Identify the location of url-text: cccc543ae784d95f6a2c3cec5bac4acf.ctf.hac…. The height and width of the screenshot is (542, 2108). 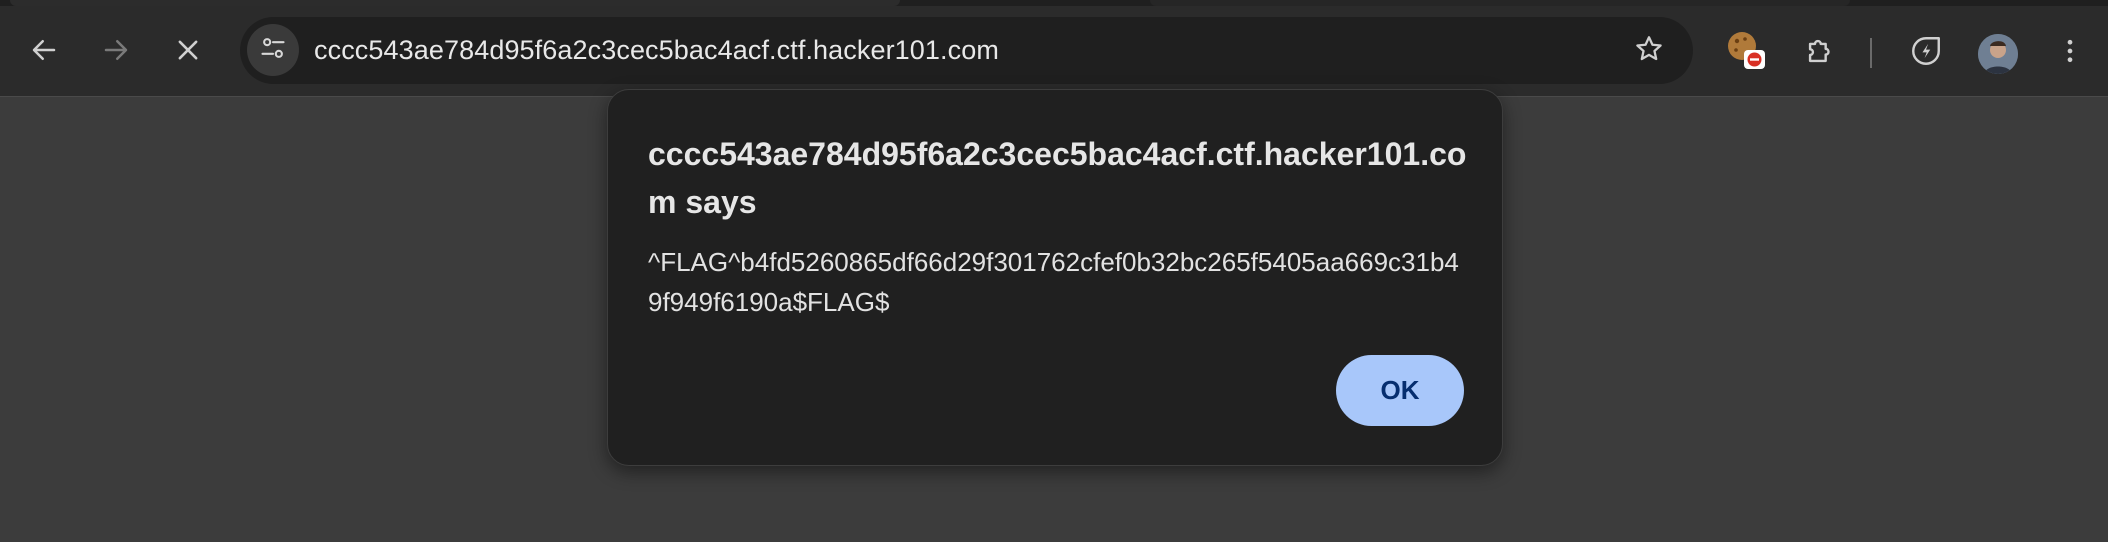
(656, 50).